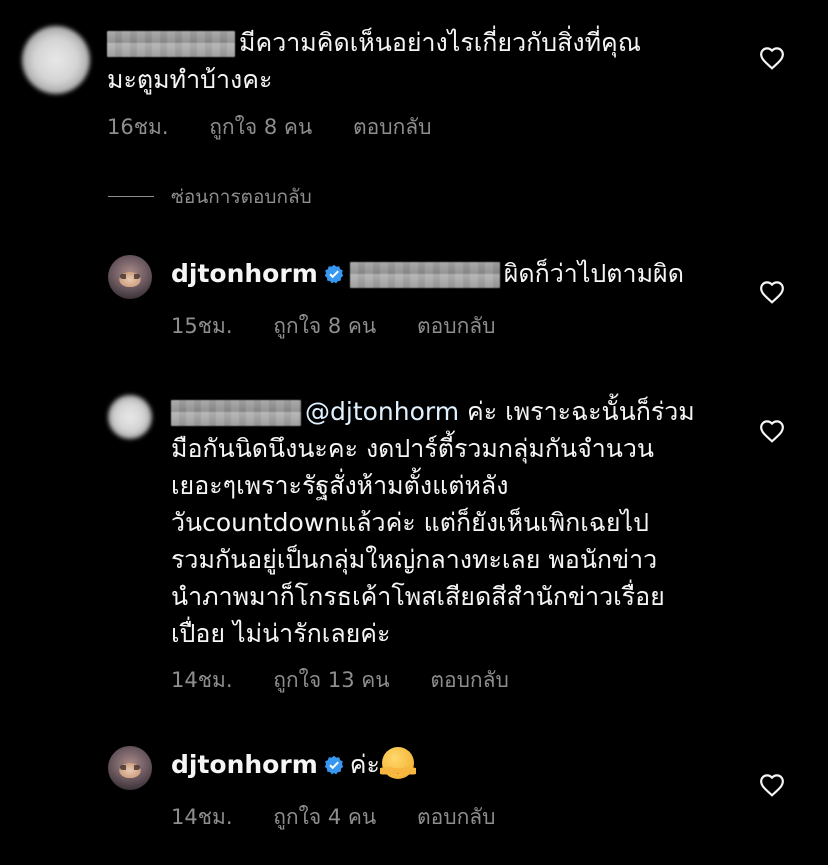 This screenshot has width=828, height=865. I want to click on timestamp: 16ชม., so click(138, 127).